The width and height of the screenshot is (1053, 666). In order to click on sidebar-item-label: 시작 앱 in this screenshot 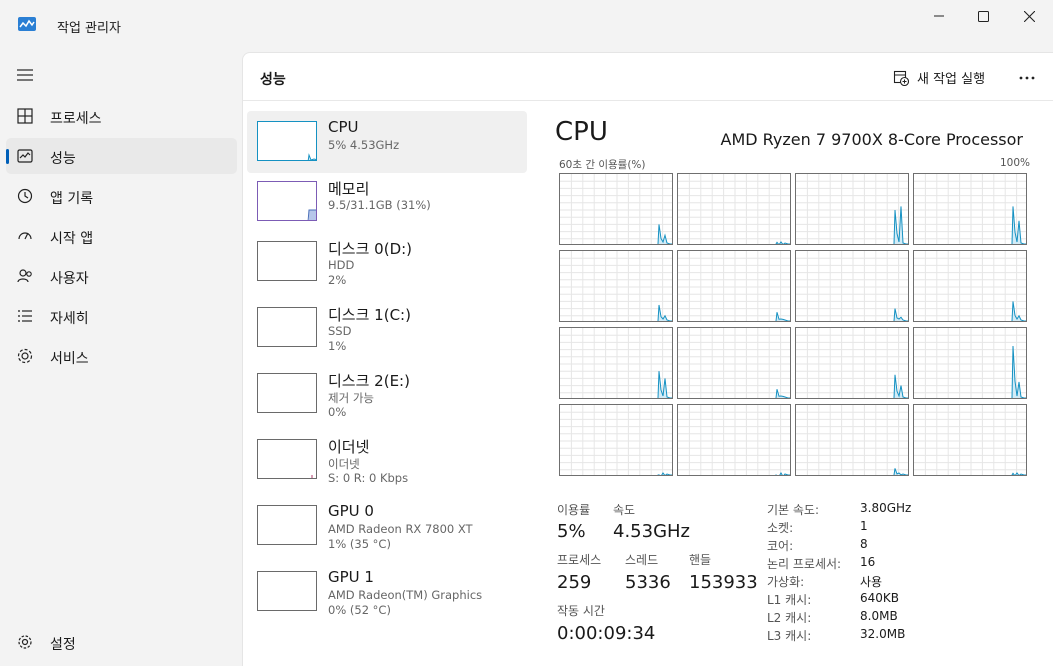, I will do `click(72, 239)`.